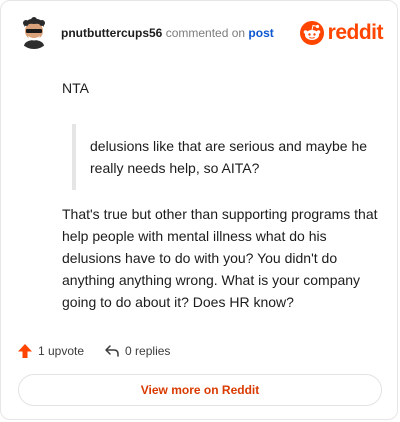  What do you see at coordinates (200, 390) in the screenshot?
I see `view-more-button: View more on Reddit` at bounding box center [200, 390].